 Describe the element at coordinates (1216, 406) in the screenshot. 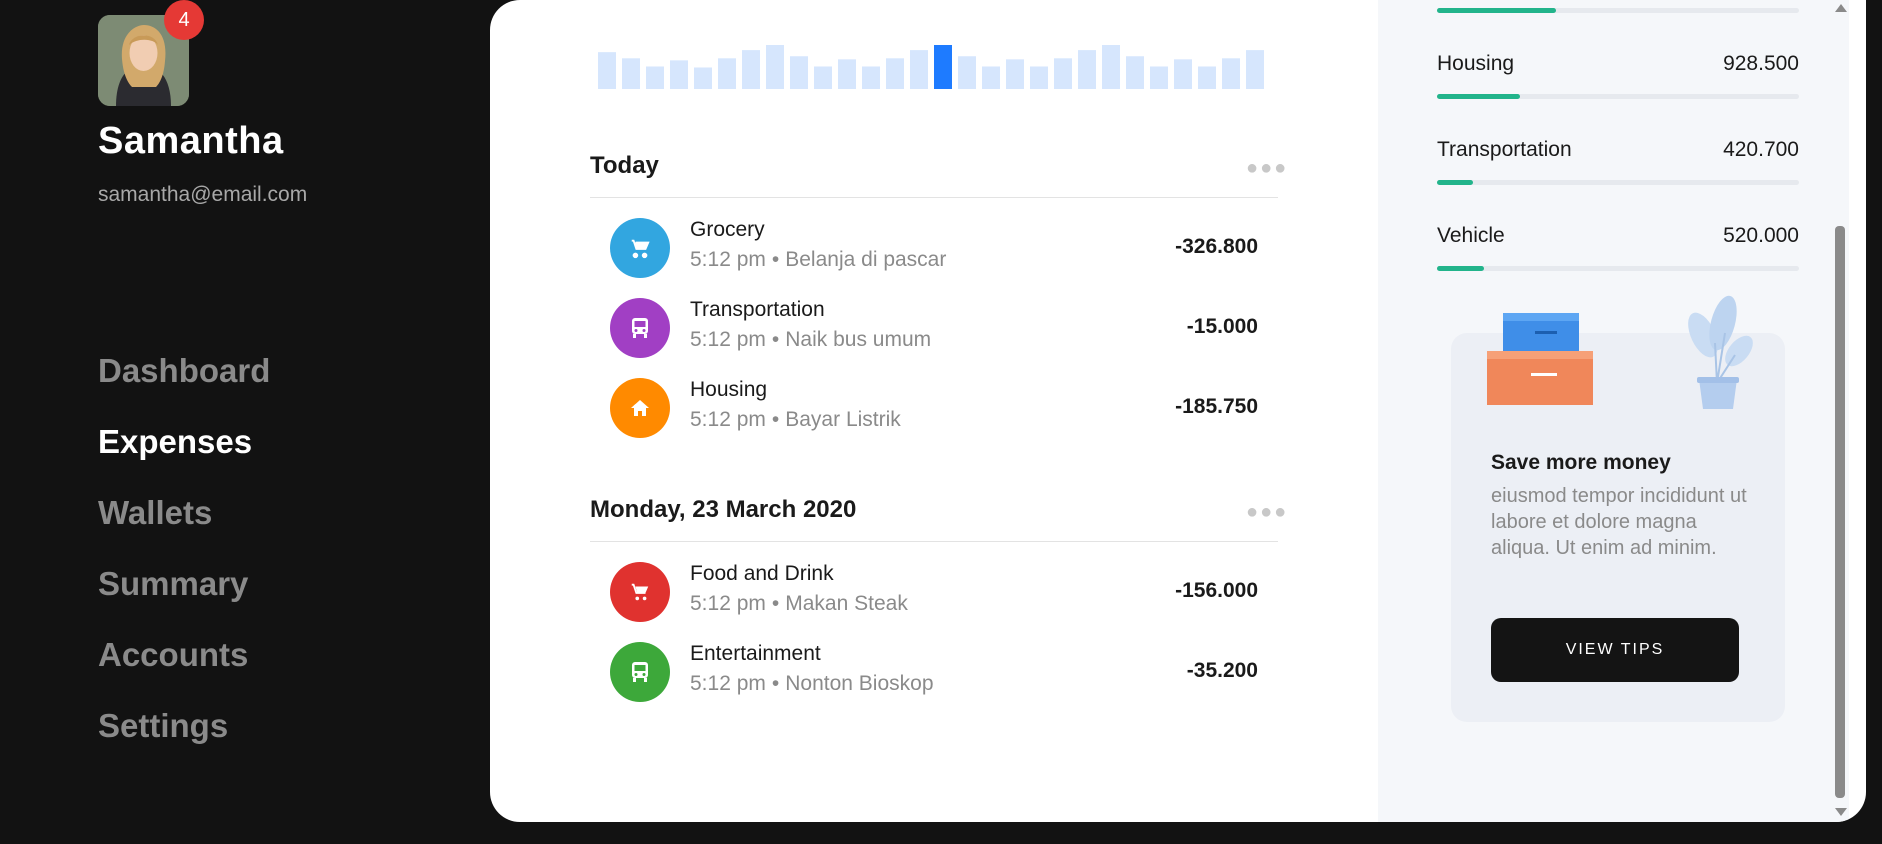

I see `transaction-amount: -185.750` at that location.